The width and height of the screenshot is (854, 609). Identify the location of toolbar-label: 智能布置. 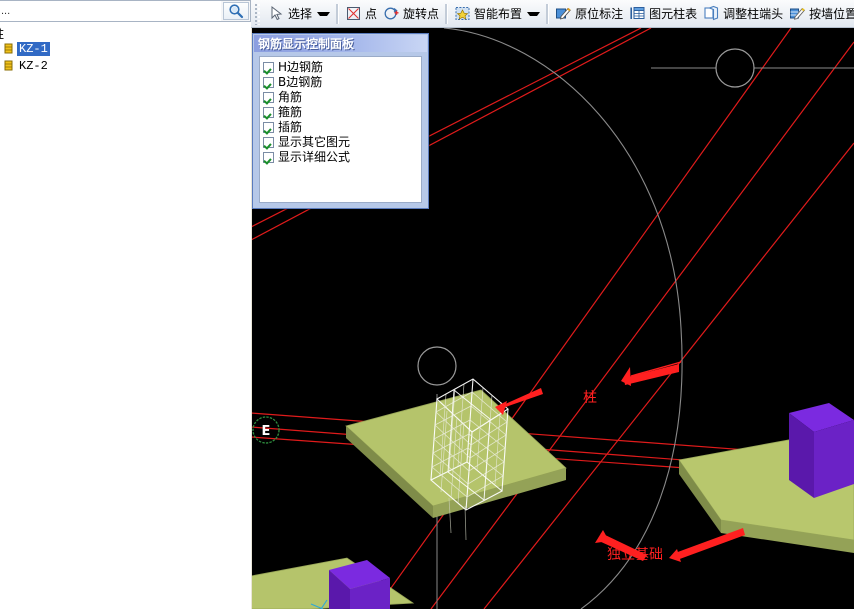
(498, 14).